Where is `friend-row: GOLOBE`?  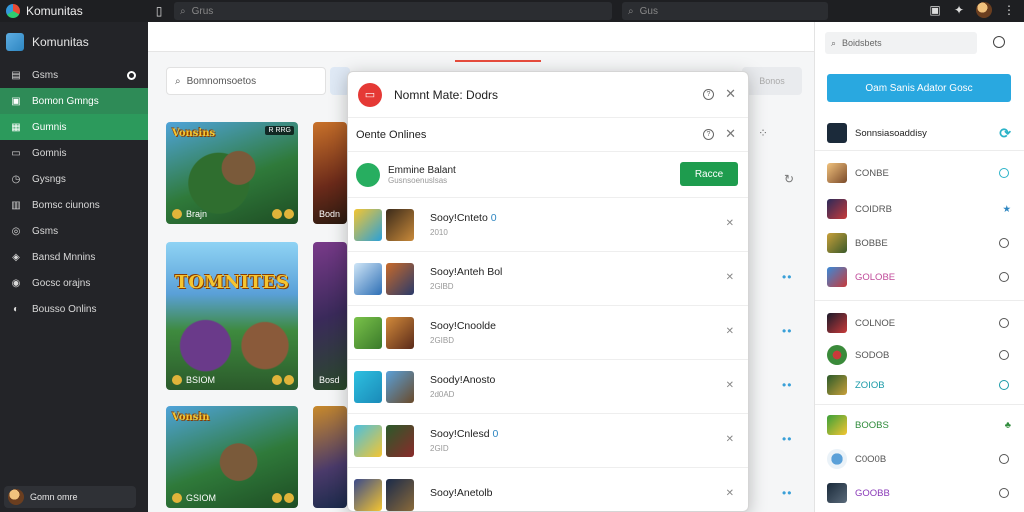
friend-row: GOLOBE is located at coordinates (920, 277).